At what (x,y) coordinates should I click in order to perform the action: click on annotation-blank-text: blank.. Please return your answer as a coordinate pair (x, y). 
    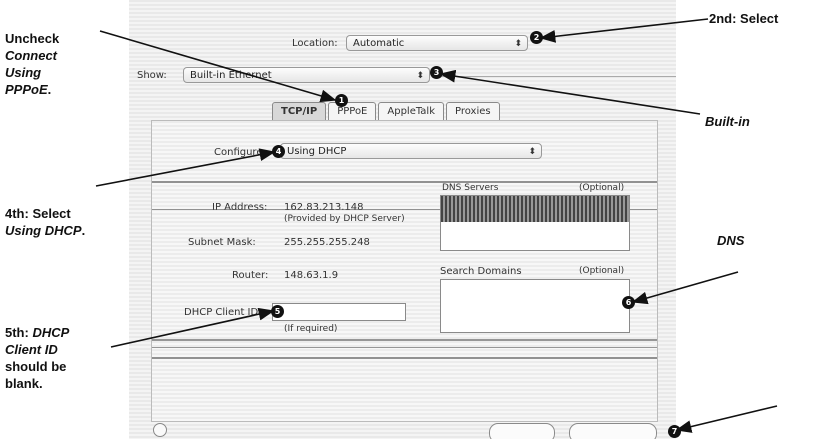
    Looking at the image, I should click on (24, 383).